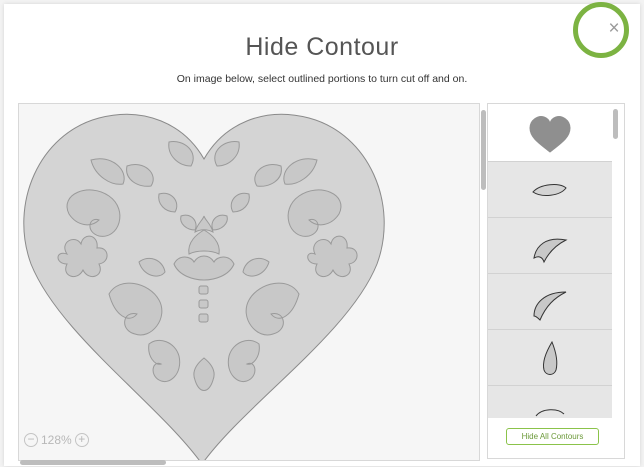  I want to click on contour-list, so click(550, 273).